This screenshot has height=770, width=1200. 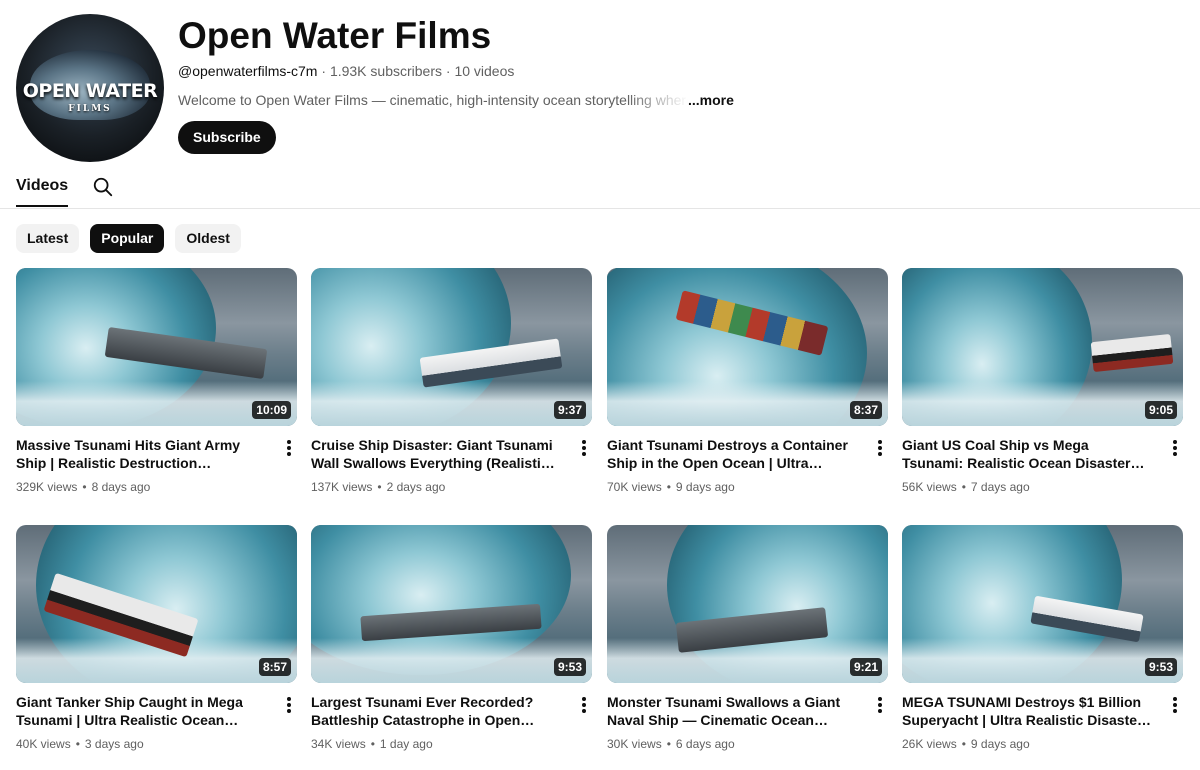 I want to click on sort-chips: Latest Popular Oldest, so click(x=128, y=238).